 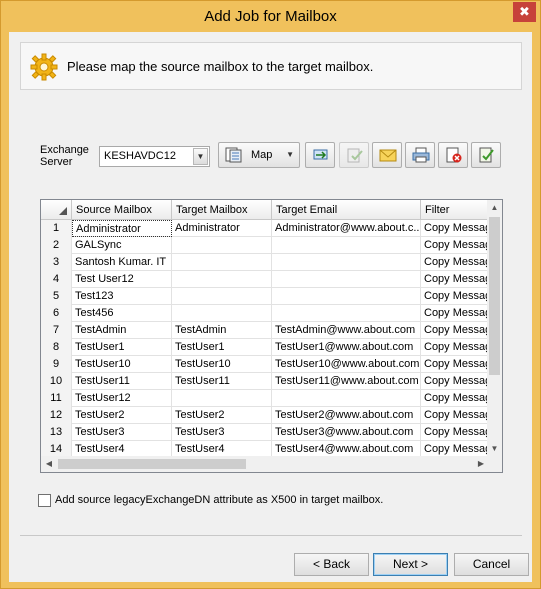 I want to click on row-number: 13, so click(x=56, y=432).